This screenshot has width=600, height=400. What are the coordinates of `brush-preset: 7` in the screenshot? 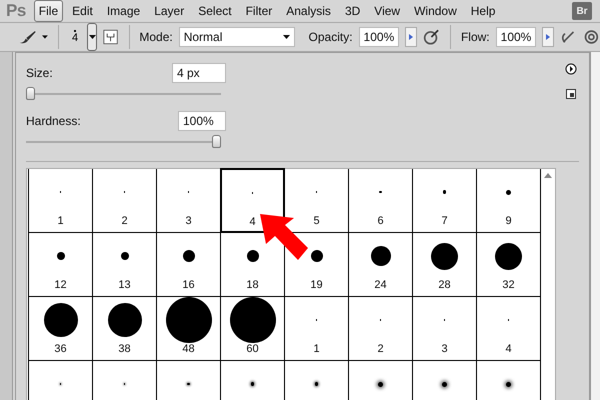 It's located at (445, 201).